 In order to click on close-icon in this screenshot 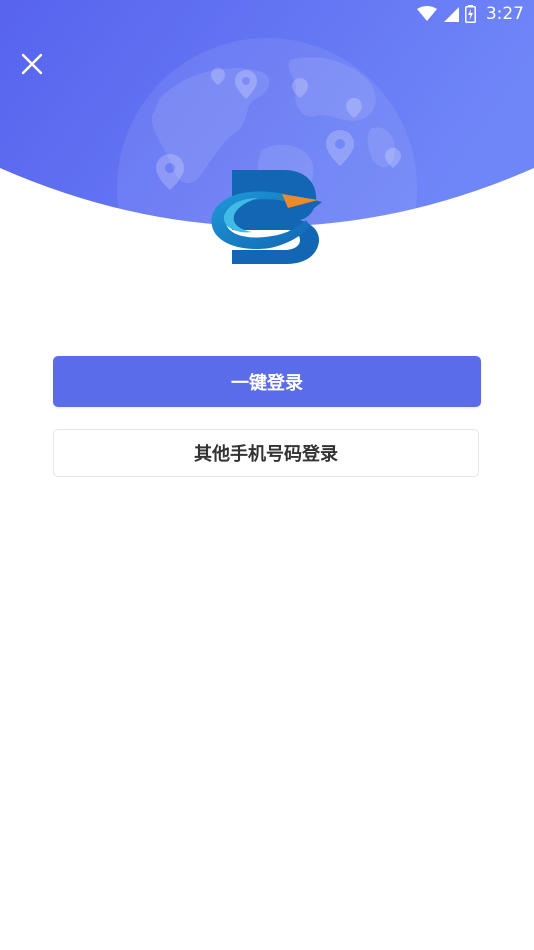, I will do `click(32, 64)`.